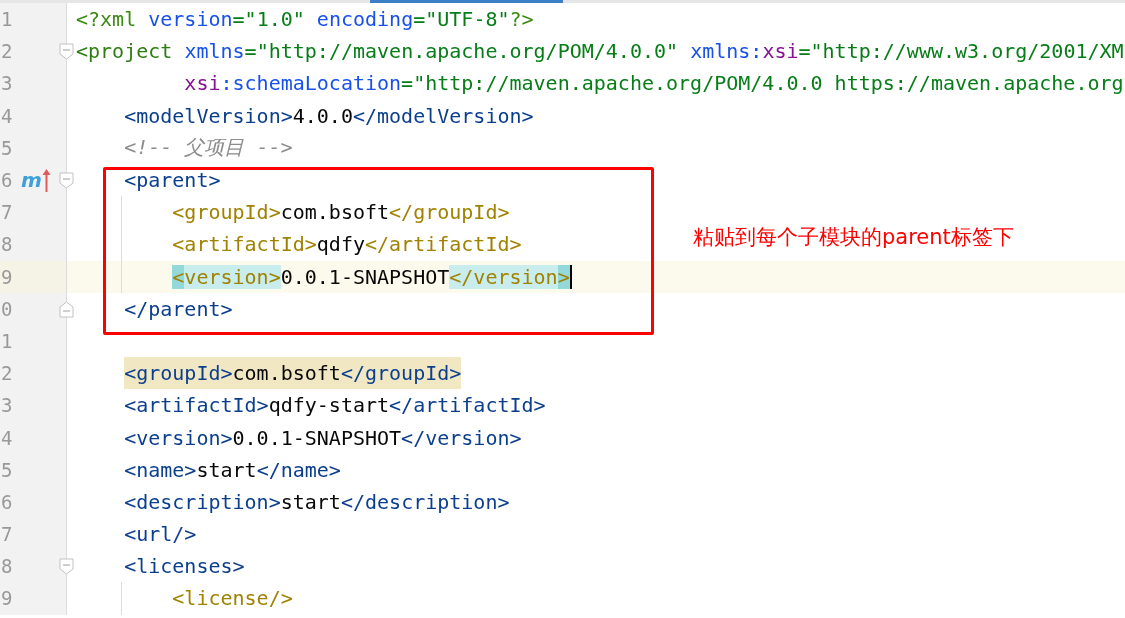 Image resolution: width=1125 pixels, height=618 pixels. I want to click on code-line: <groupId>com.bsoft</groupId>, so click(341, 213).